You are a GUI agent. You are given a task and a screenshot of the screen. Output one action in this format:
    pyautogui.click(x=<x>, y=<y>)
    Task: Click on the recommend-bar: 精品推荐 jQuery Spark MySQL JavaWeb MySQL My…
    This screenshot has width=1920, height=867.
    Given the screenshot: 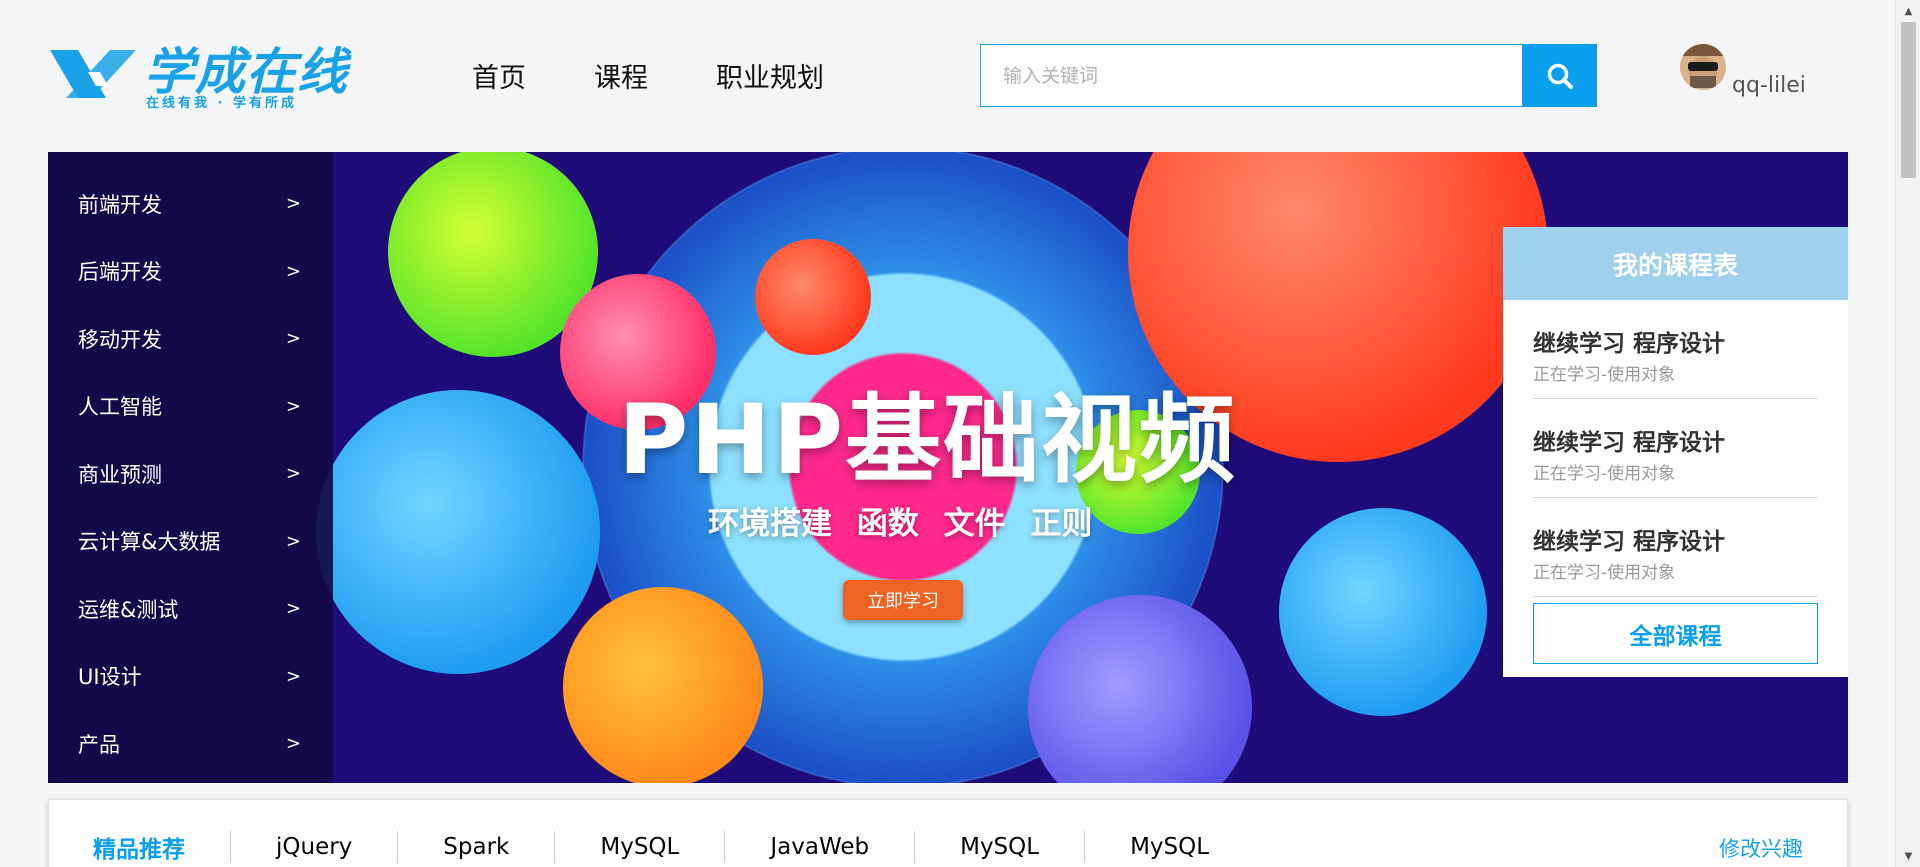 What is the action you would take?
    pyautogui.click(x=948, y=833)
    